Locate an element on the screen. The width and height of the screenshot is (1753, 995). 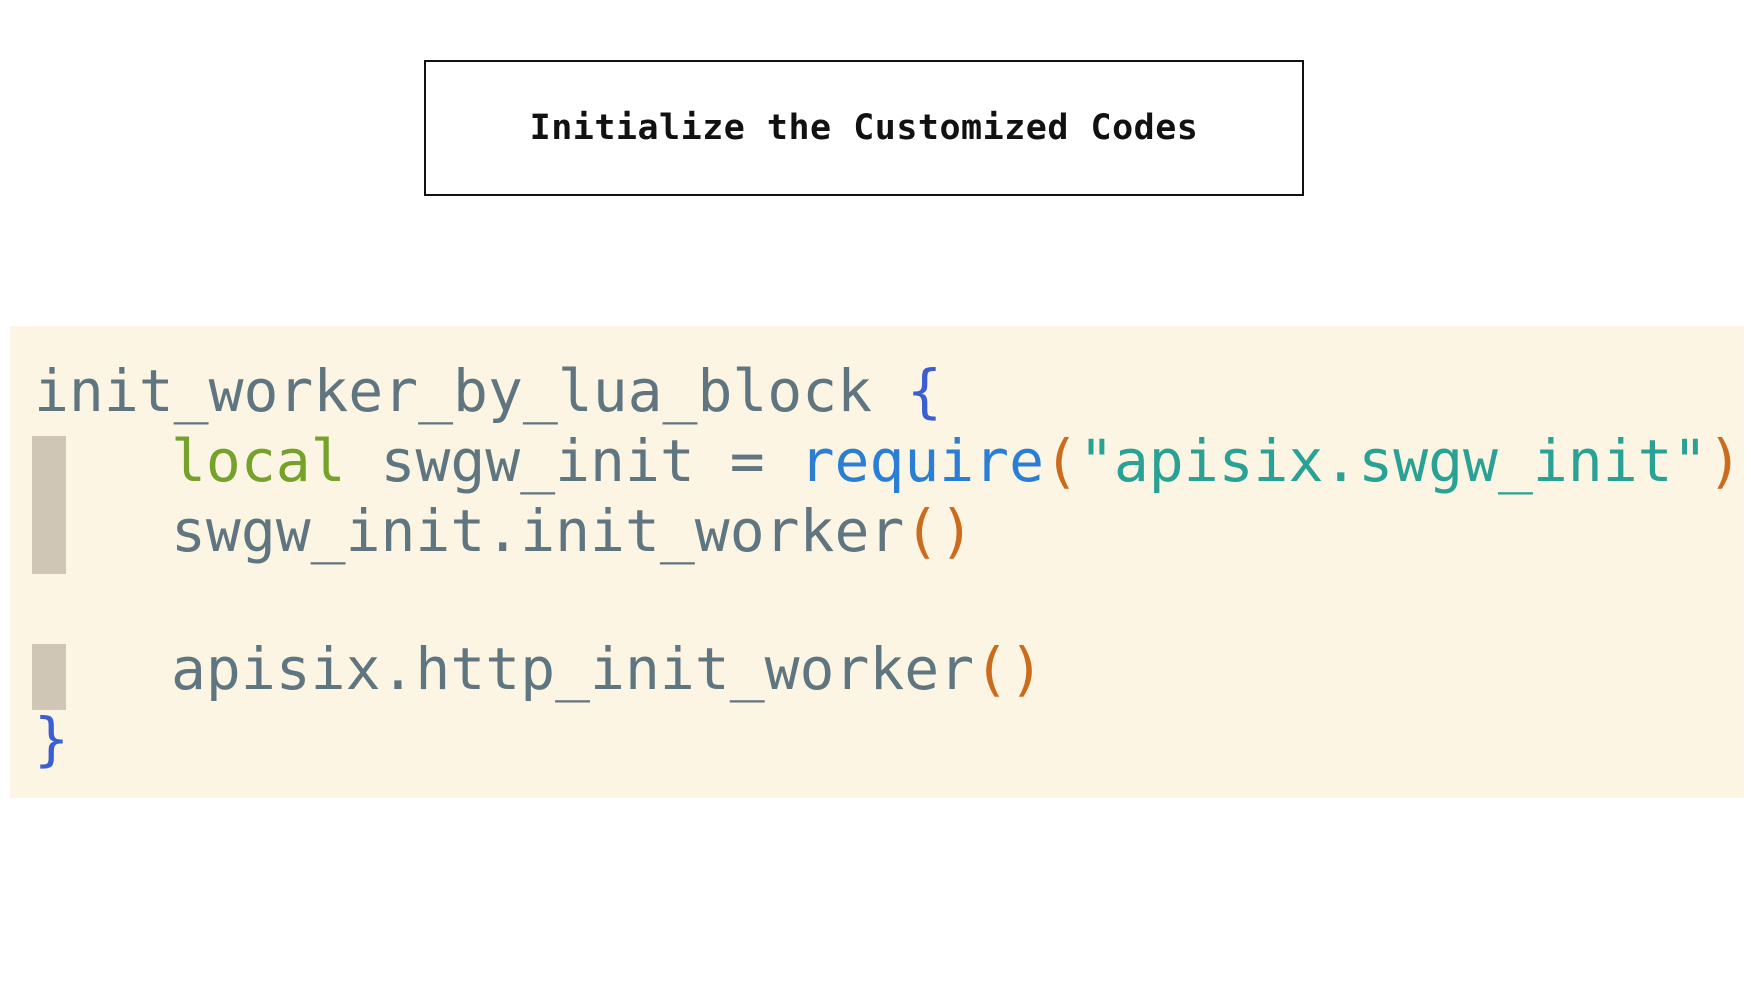
code-line-5: apisix.http_init_worker() is located at coordinates (607, 669).